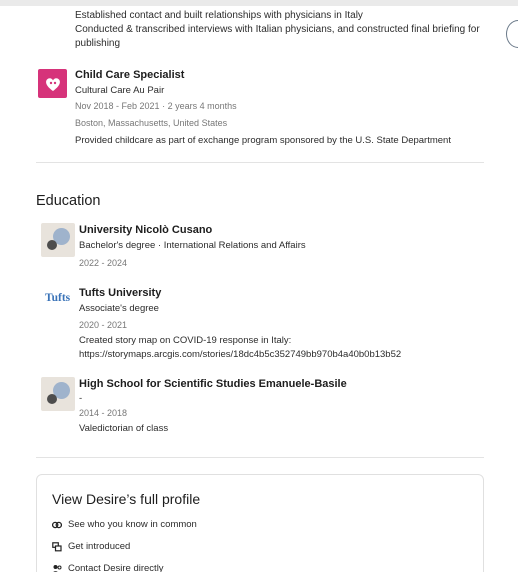 The height and width of the screenshot is (572, 518). I want to click on education-description: Valedictorian of class, so click(124, 428).